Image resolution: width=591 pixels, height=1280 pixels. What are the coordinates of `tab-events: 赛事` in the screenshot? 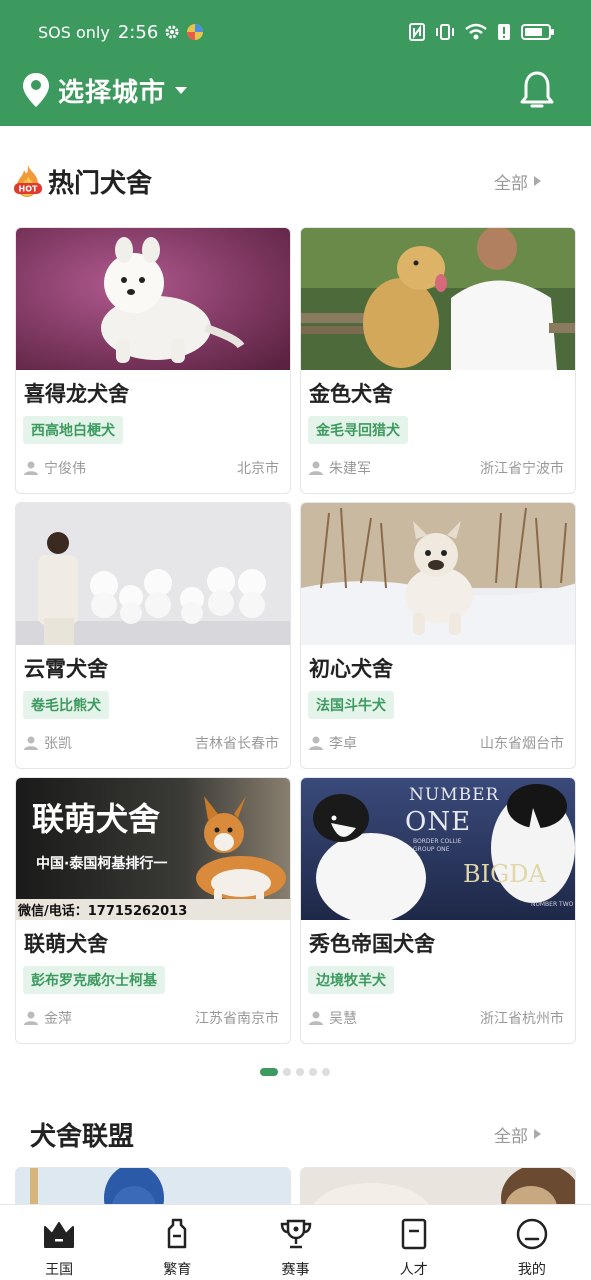 It's located at (295, 1242).